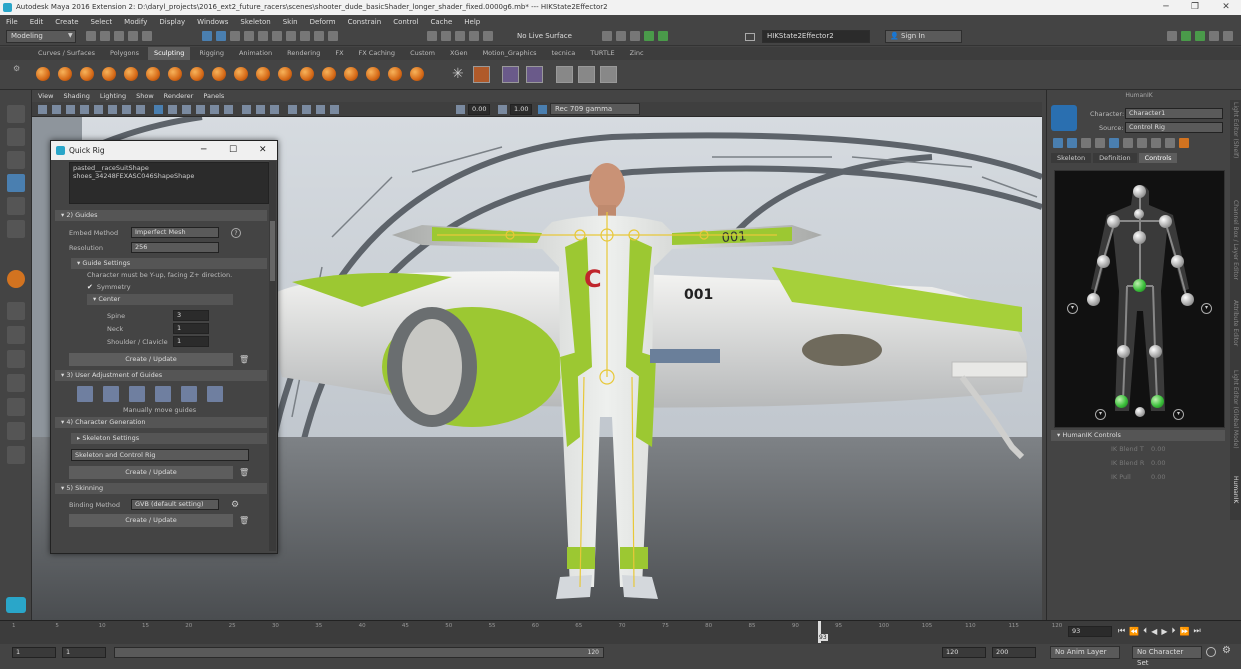  Describe the element at coordinates (333, 36) in the screenshot. I see `mask-render-icon` at that location.